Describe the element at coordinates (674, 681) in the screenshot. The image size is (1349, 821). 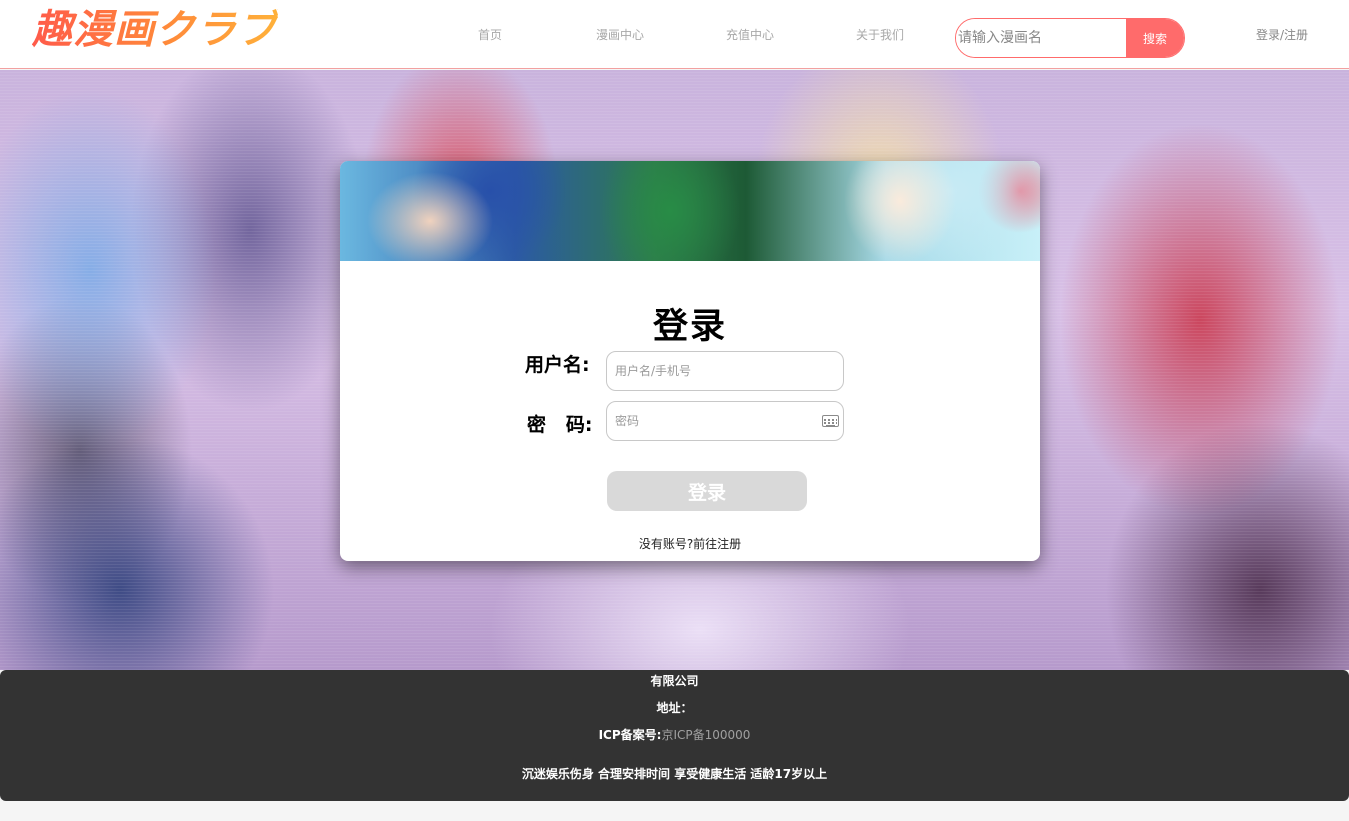
I see `footer-company: 有限公司` at that location.